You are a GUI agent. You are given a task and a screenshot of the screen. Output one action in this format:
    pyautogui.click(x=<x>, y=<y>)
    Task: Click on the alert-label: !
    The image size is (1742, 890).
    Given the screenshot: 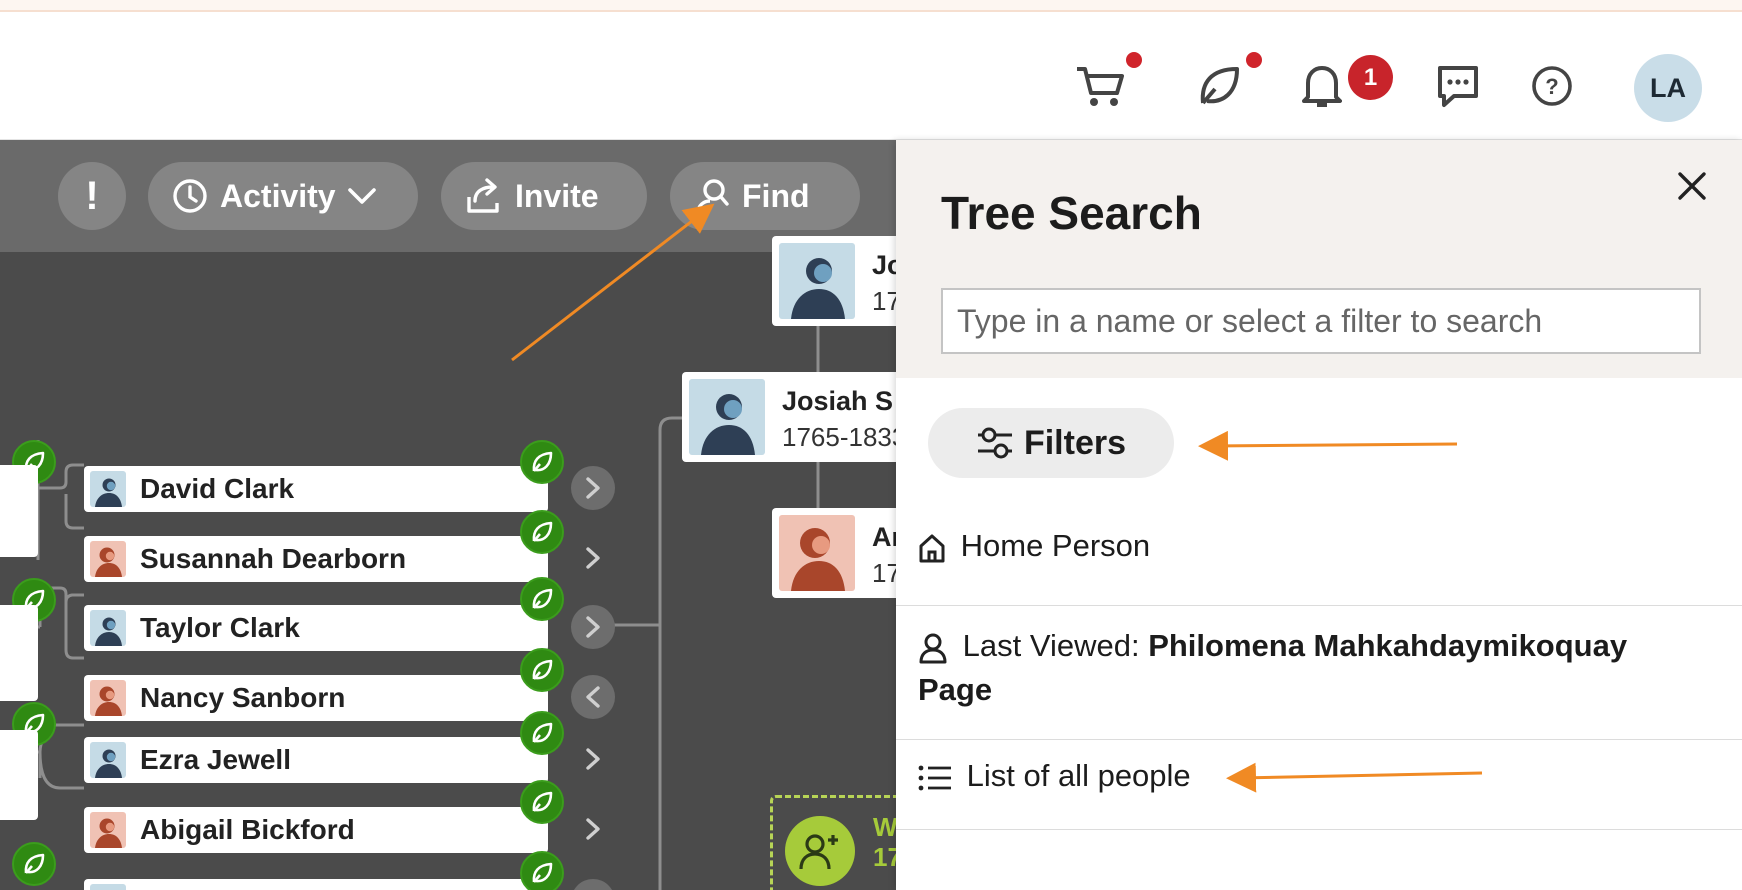 What is the action you would take?
    pyautogui.click(x=92, y=195)
    